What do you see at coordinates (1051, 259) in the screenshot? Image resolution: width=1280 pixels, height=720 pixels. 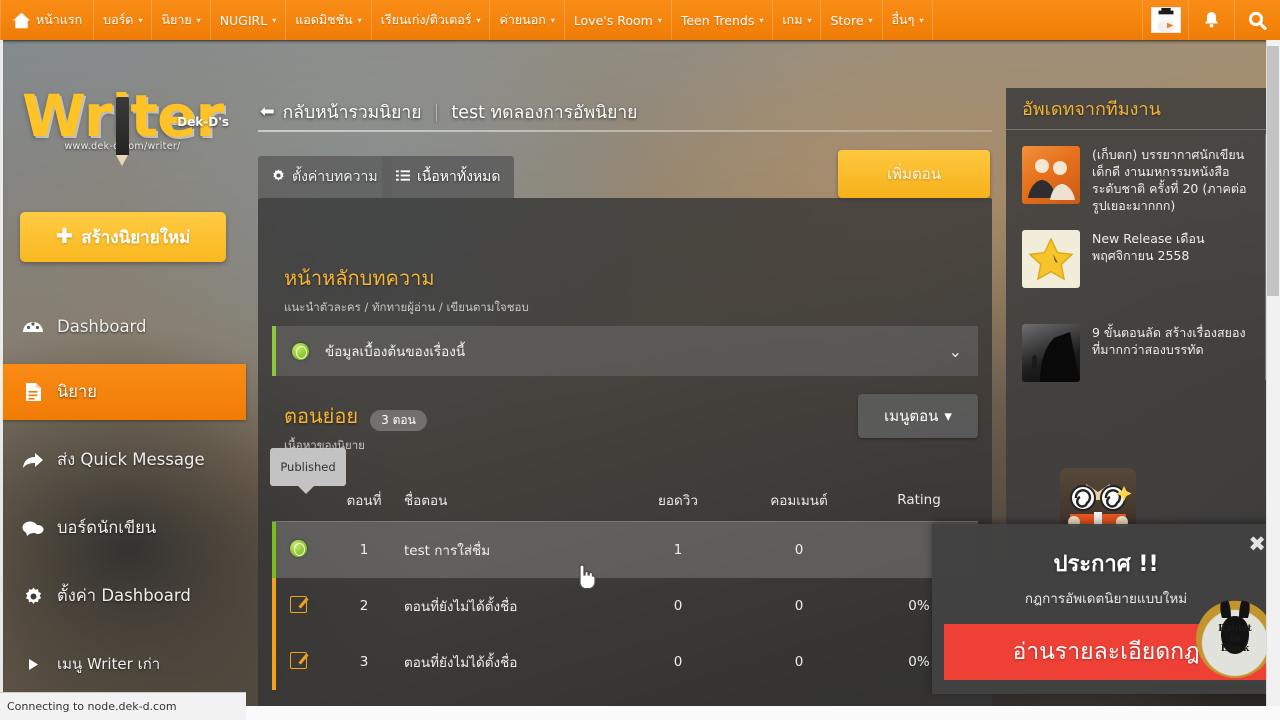 I see `star-icon` at bounding box center [1051, 259].